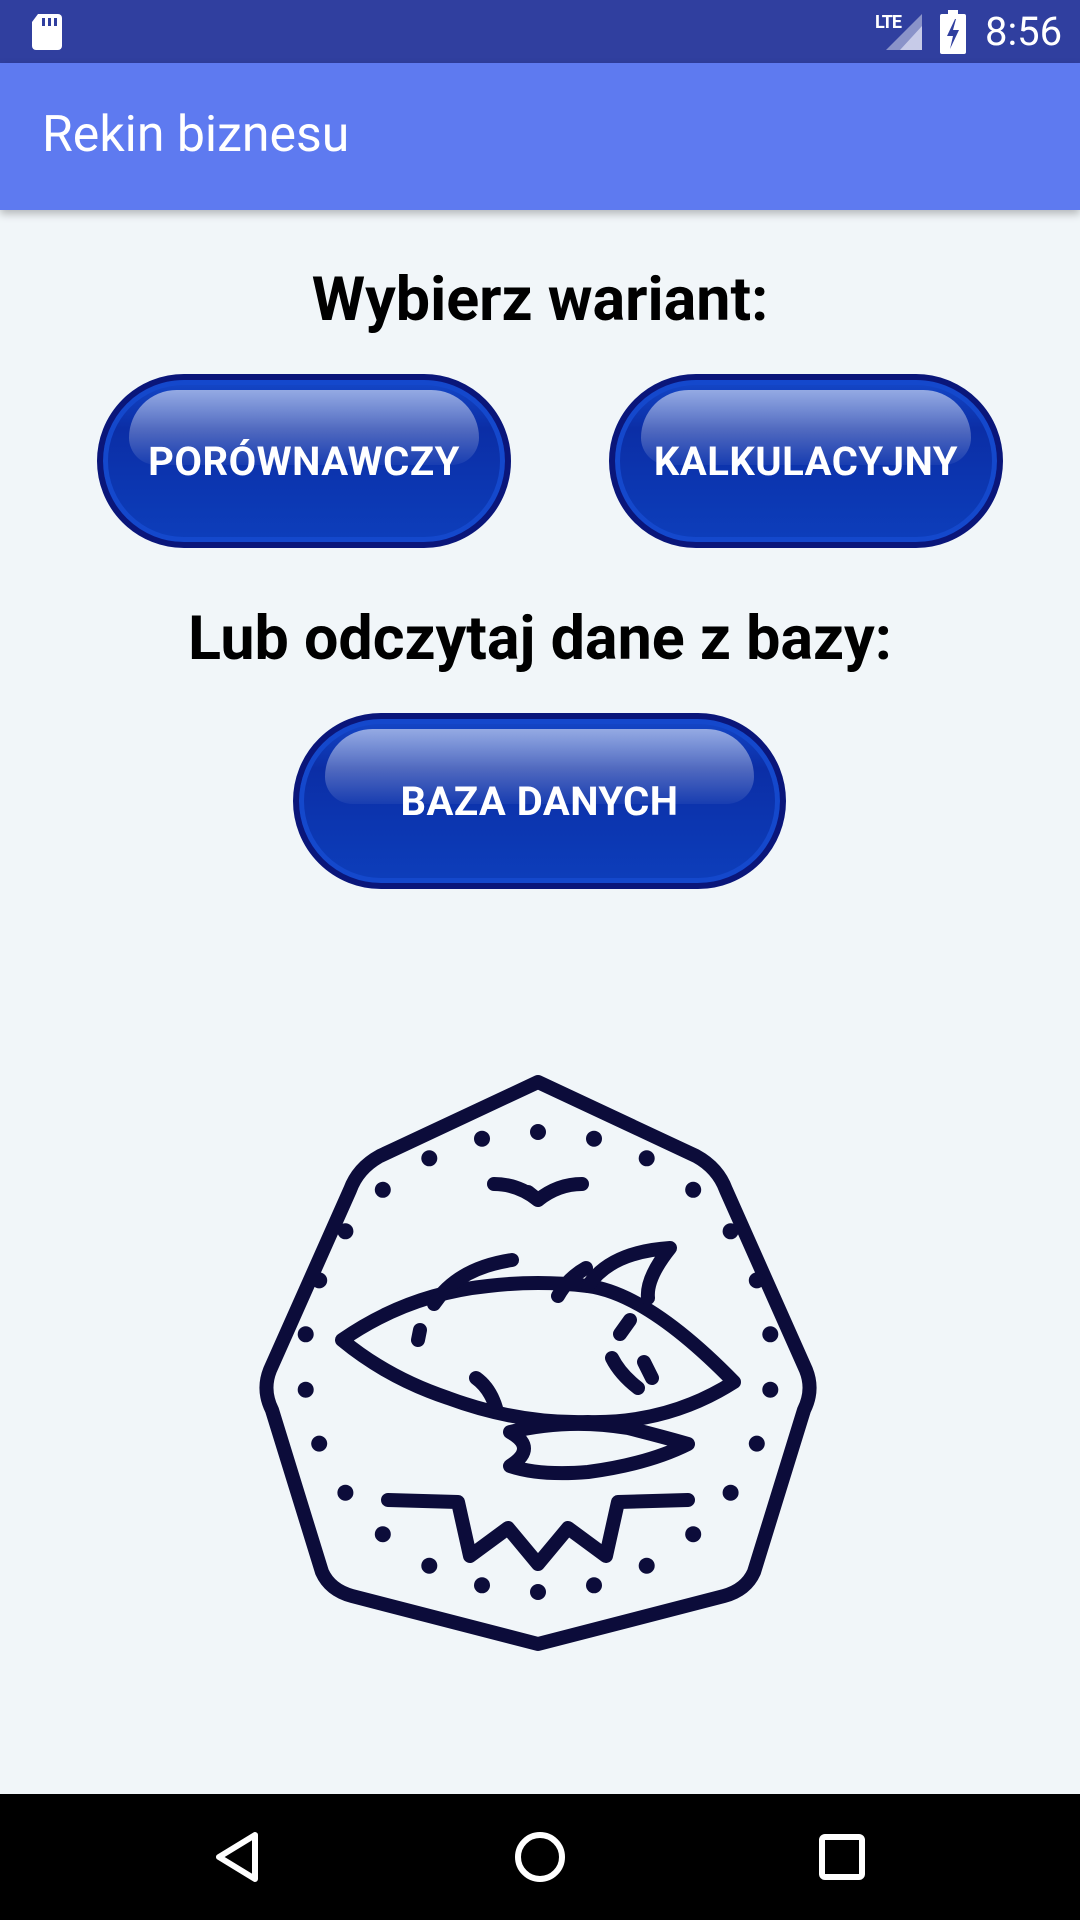 Image resolution: width=1080 pixels, height=1920 pixels. What do you see at coordinates (540, 31) in the screenshot?
I see `status-bar: LTE 8:56` at bounding box center [540, 31].